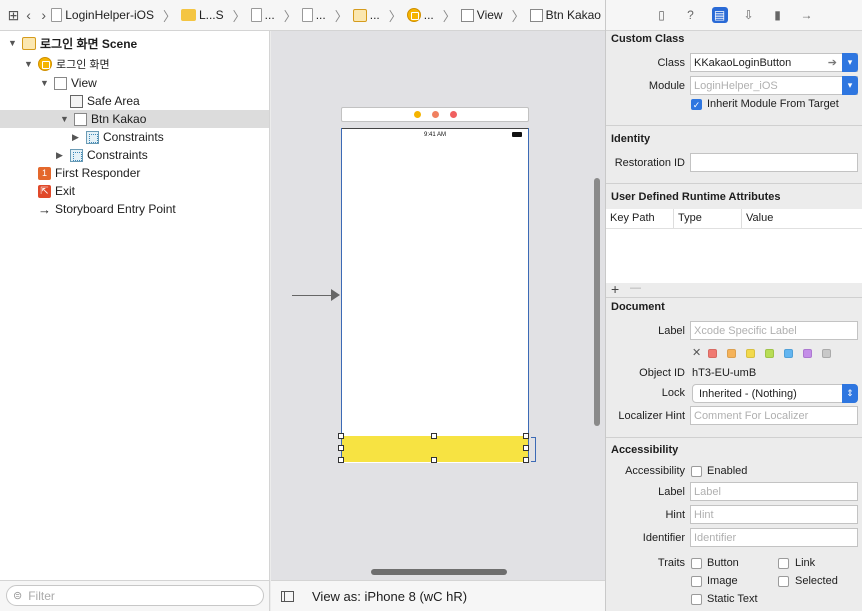 Image resolution: width=862 pixels, height=611 pixels. What do you see at coordinates (759, 218) in the screenshot?
I see `column-value: Value` at bounding box center [759, 218].